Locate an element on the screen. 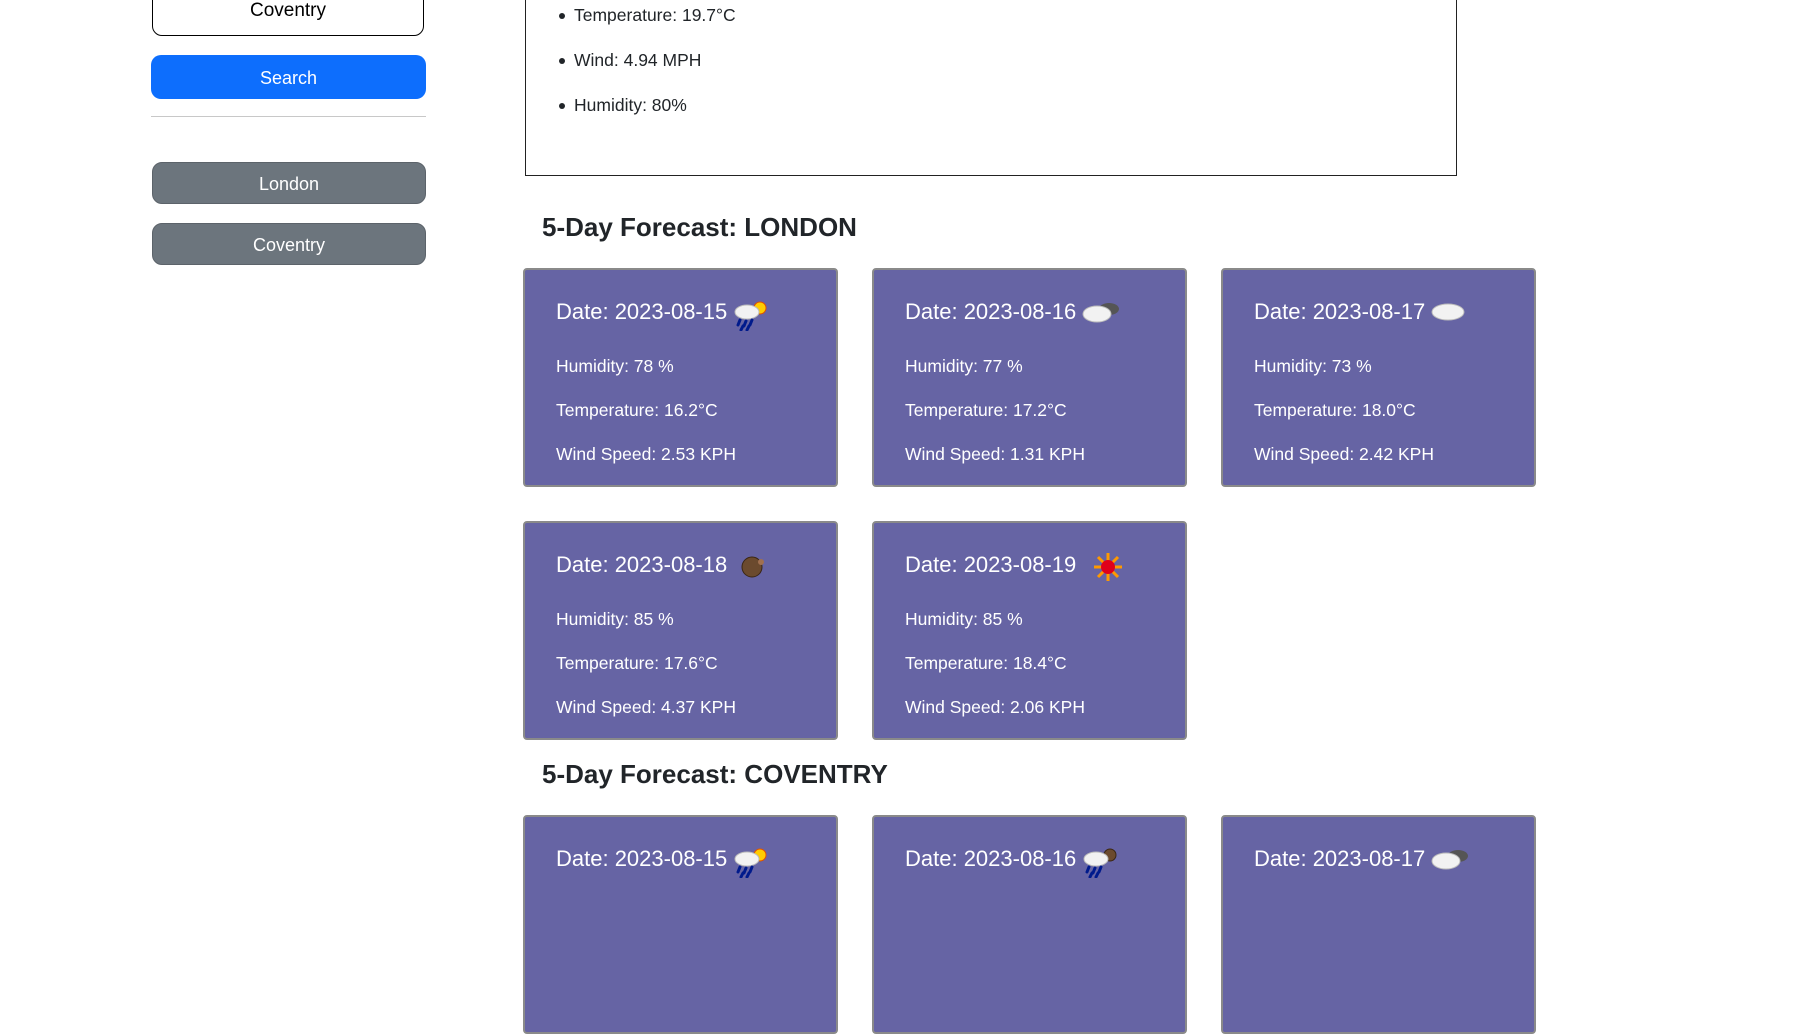  forecast-date: Date: 2023-08-18 is located at coordinates (642, 564).